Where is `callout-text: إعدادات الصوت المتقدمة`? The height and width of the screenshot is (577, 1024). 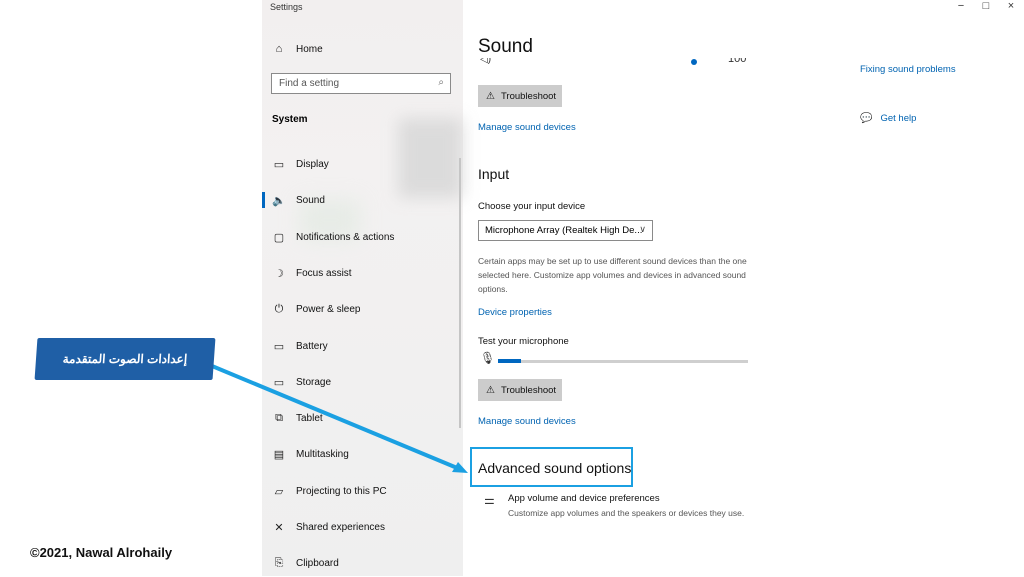 callout-text: إعدادات الصوت المتقدمة is located at coordinates (125, 359).